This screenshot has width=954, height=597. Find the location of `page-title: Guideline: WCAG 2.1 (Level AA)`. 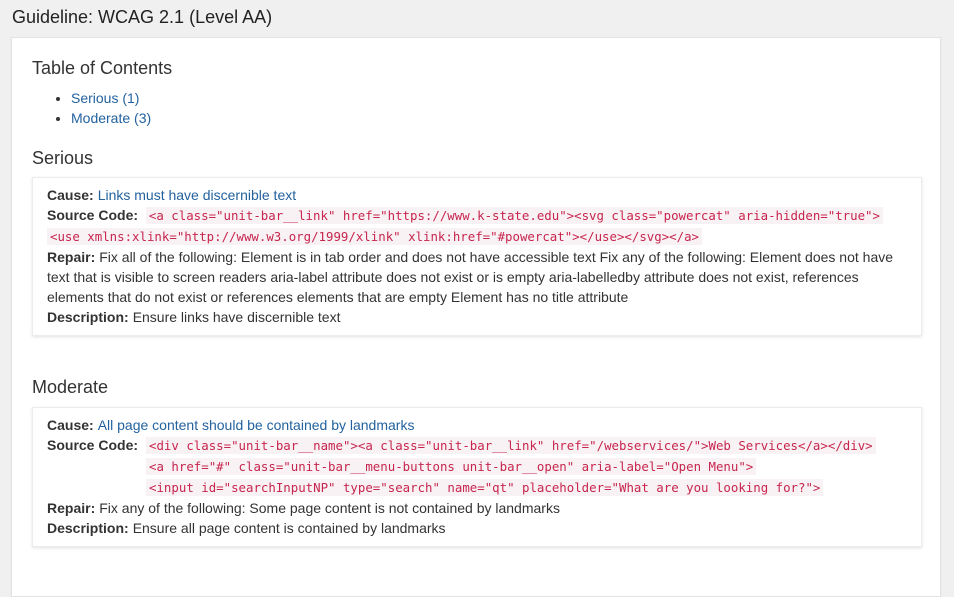

page-title: Guideline: WCAG 2.1 (Level AA) is located at coordinates (142, 17).